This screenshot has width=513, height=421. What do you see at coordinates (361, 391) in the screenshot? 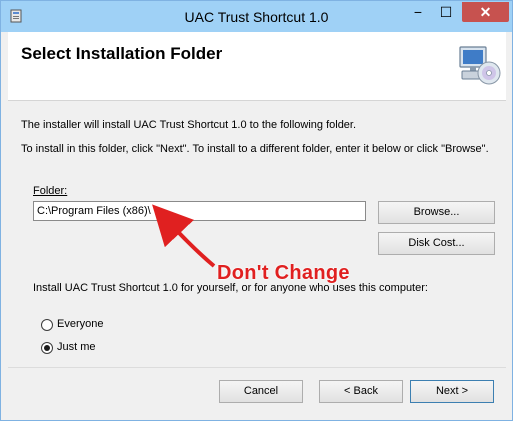
I see `back-button: < Back` at bounding box center [361, 391].